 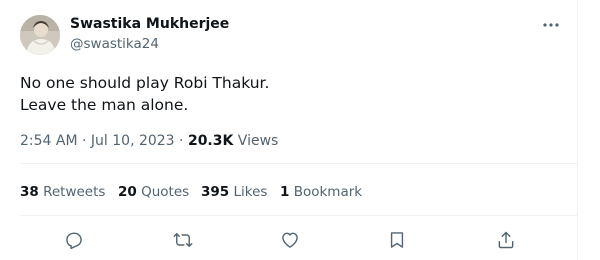 What do you see at coordinates (114, 44) in the screenshot?
I see `author-handle: @swastika24` at bounding box center [114, 44].